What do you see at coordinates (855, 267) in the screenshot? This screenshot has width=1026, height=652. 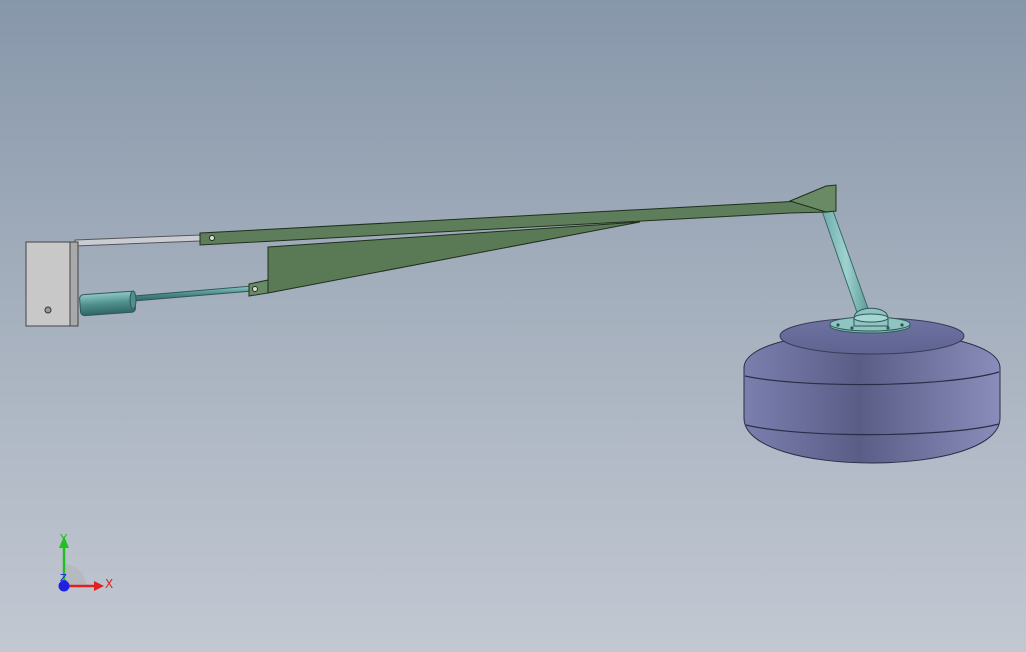 I see `support-strut` at bounding box center [855, 267].